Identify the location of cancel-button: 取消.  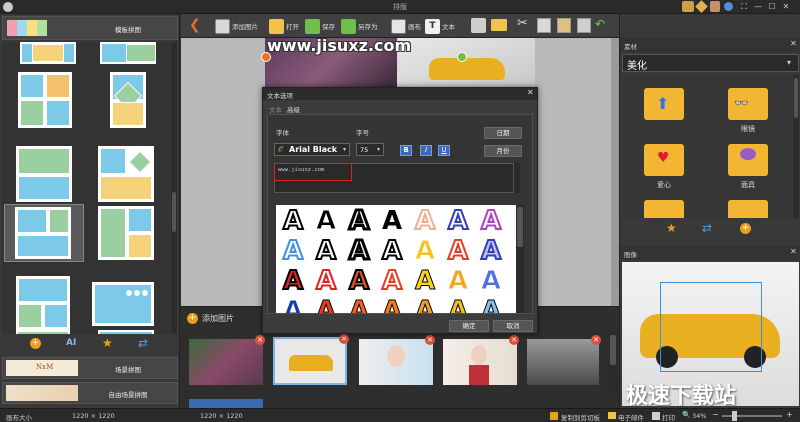
(513, 326).